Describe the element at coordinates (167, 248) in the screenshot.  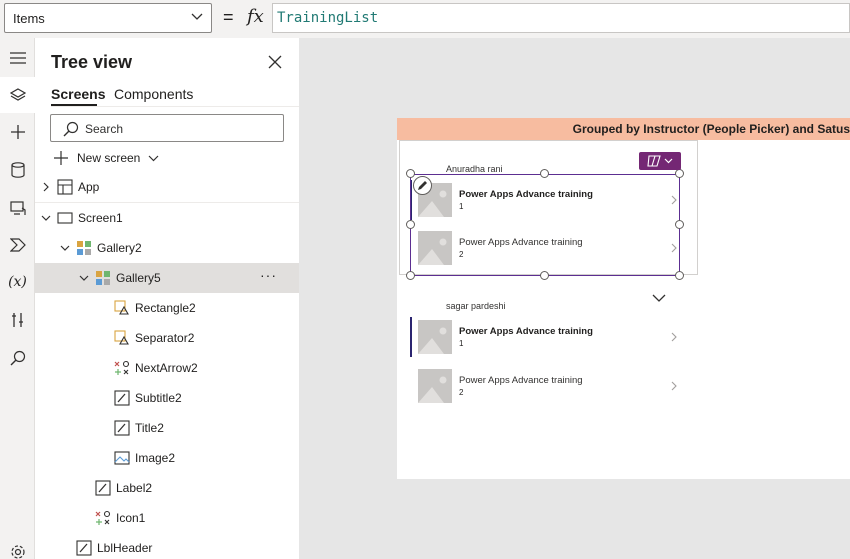
I see `tree-node-gallery2: Gallery2` at that location.